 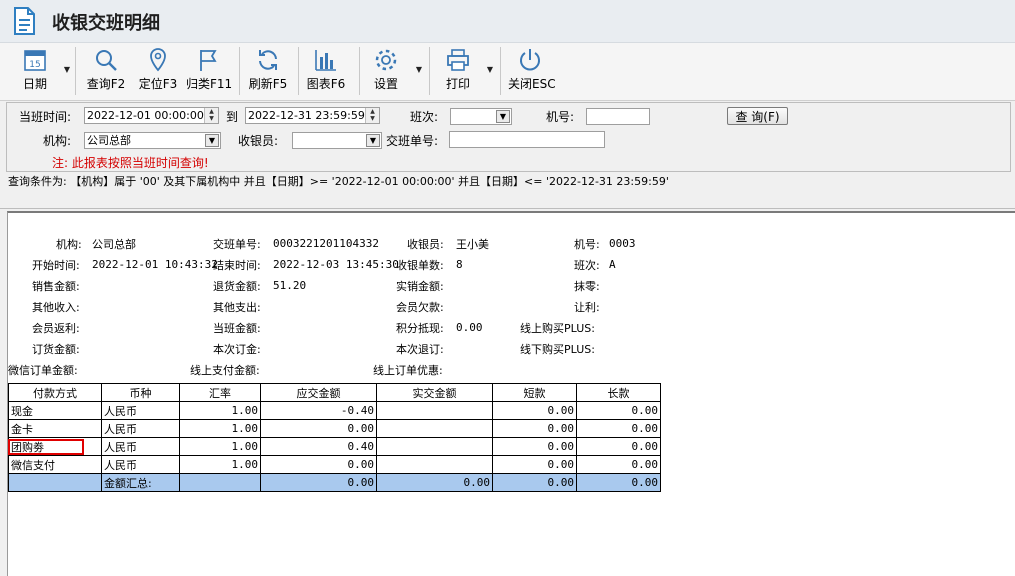 What do you see at coordinates (420, 349) in the screenshot?
I see `report-this-refund-label: 本次退订:` at bounding box center [420, 349].